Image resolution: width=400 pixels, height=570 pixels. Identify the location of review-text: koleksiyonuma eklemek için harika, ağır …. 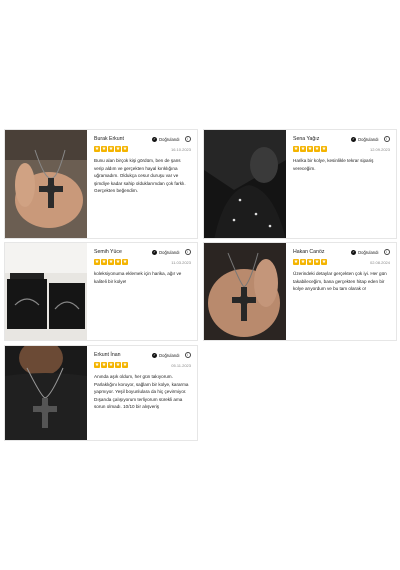
(138, 277).